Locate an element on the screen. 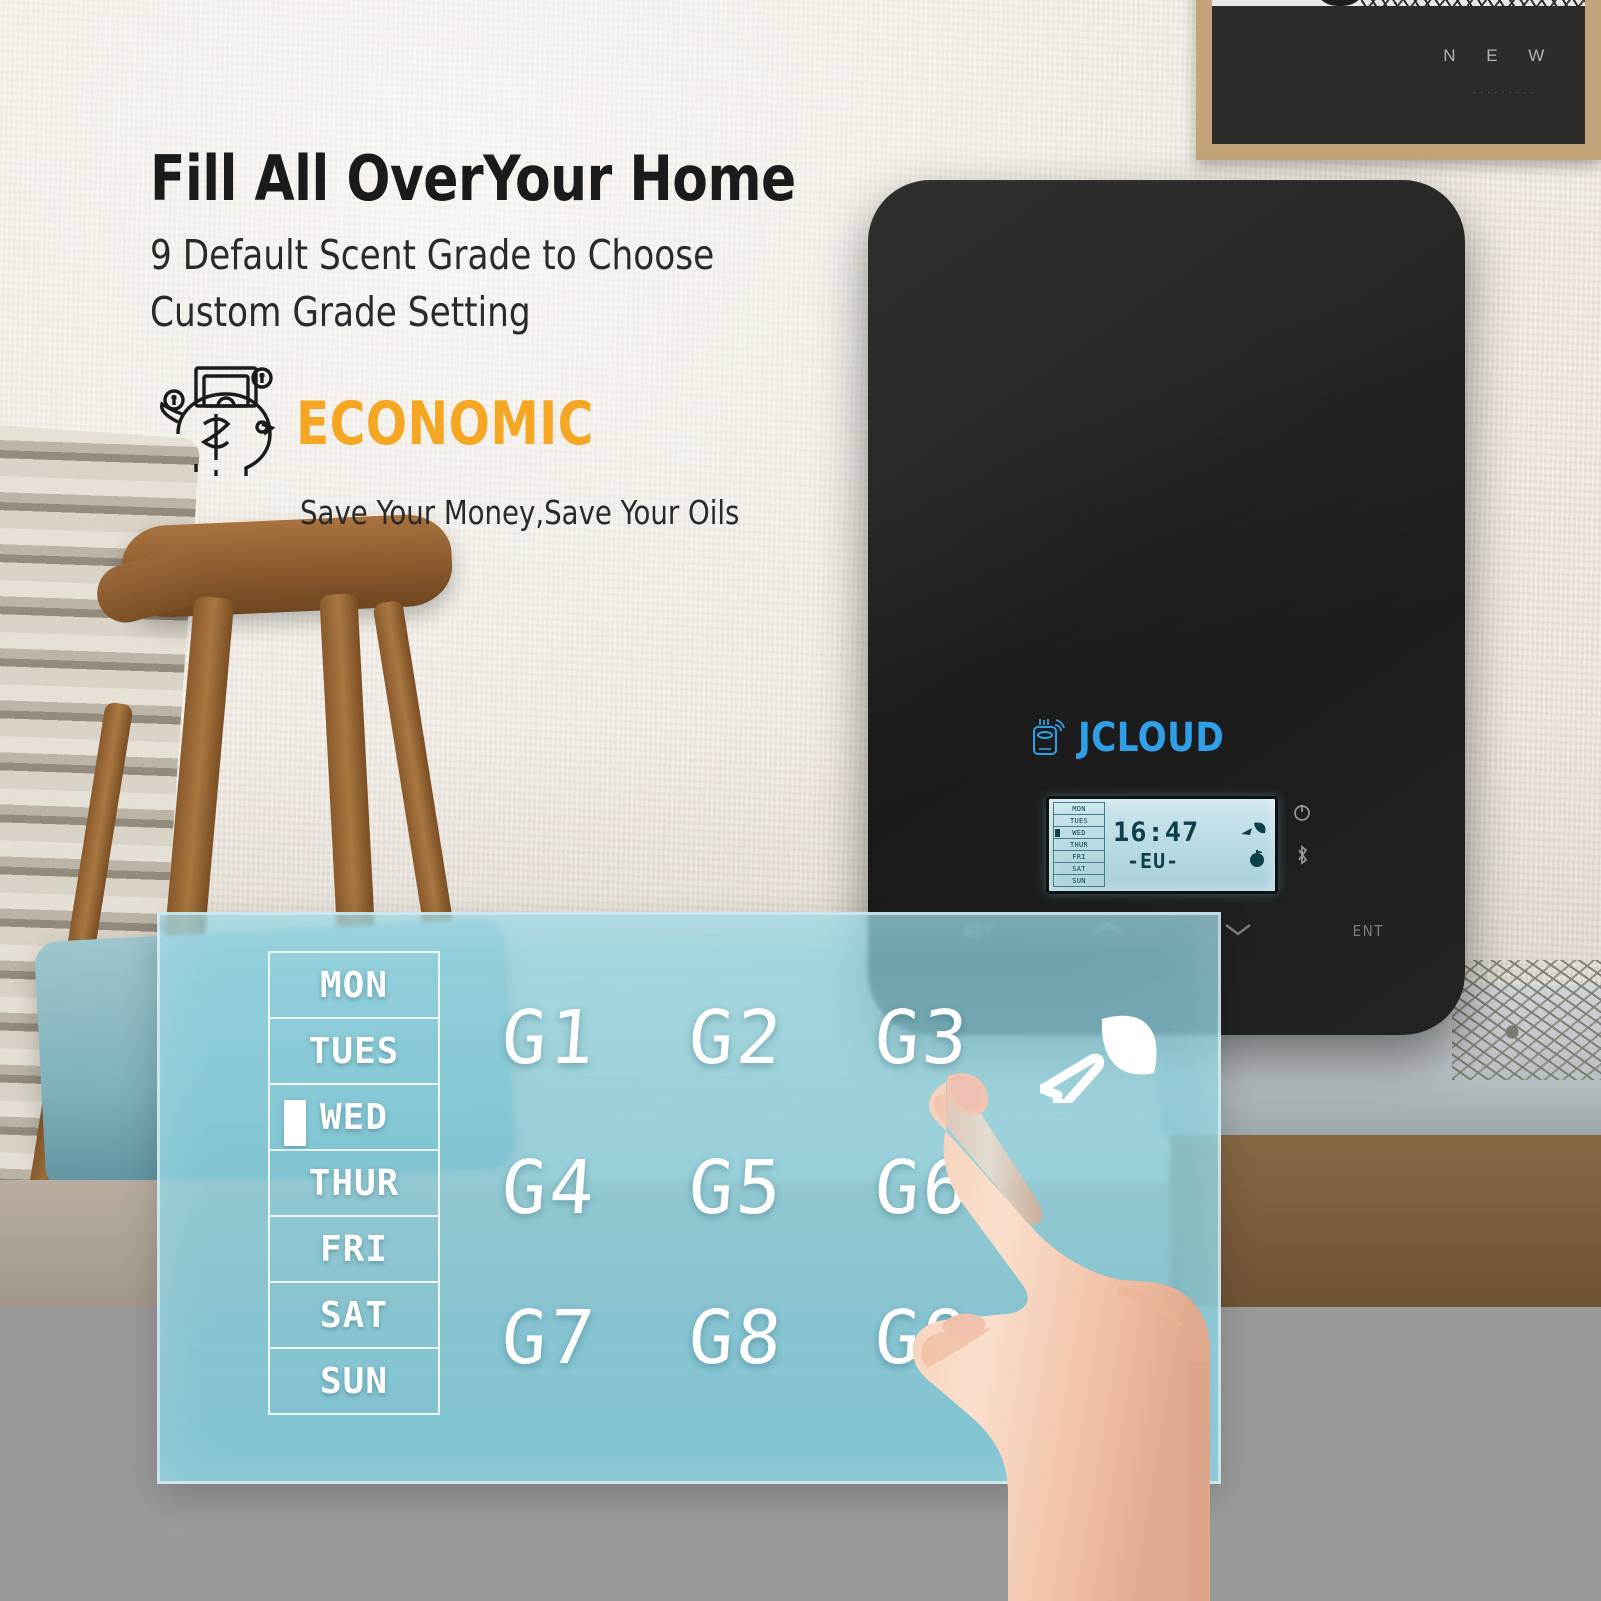 This screenshot has width=1601, height=1601. overlay-day-tues: TUES is located at coordinates (354, 1052).